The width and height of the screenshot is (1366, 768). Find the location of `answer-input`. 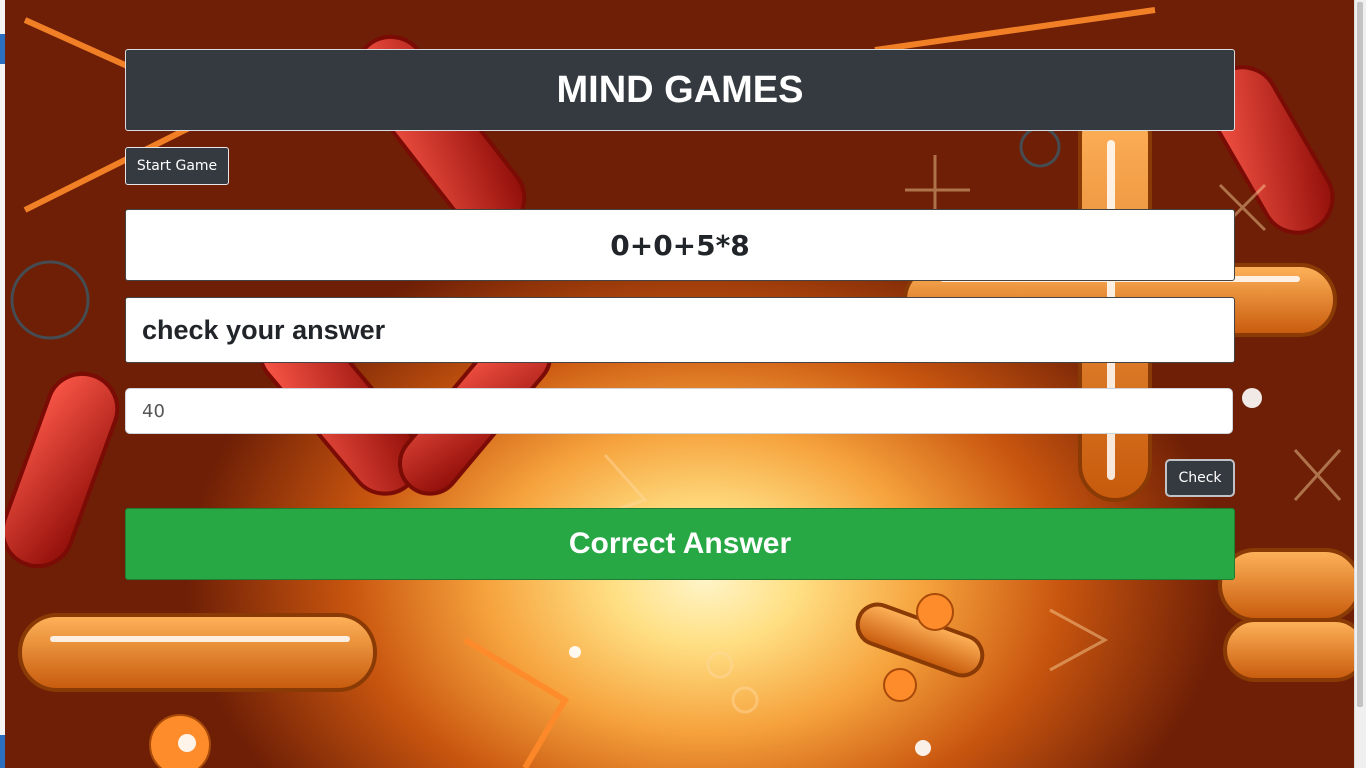

answer-input is located at coordinates (679, 411).